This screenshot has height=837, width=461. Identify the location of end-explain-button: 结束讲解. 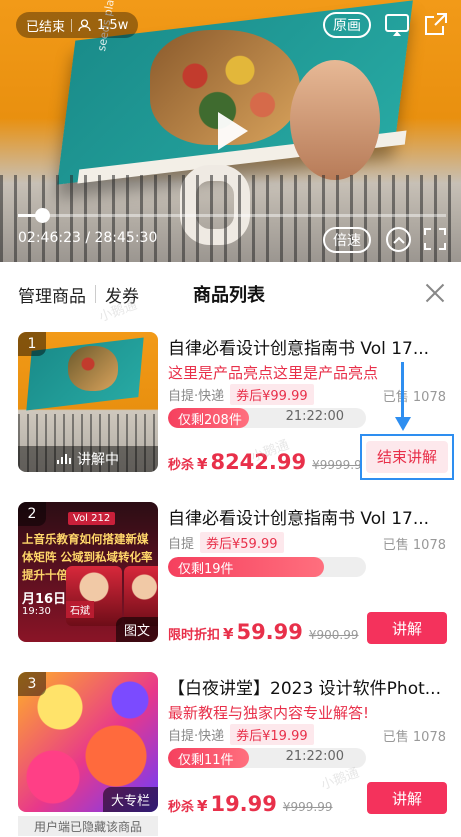
(407, 457).